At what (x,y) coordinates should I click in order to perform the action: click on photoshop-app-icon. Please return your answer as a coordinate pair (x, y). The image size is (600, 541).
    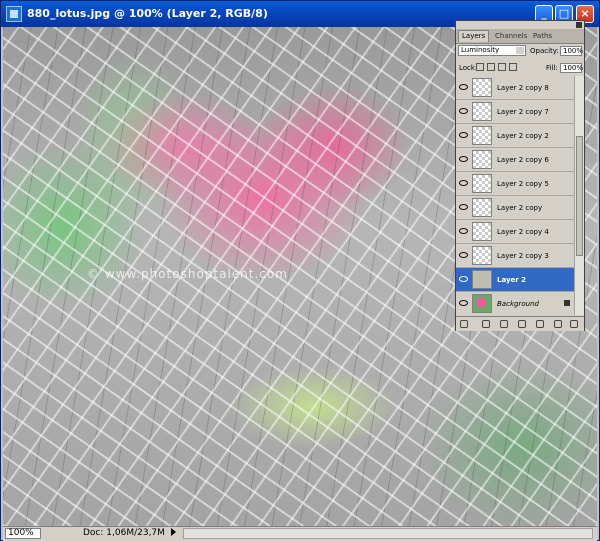
    Looking at the image, I should click on (14, 14).